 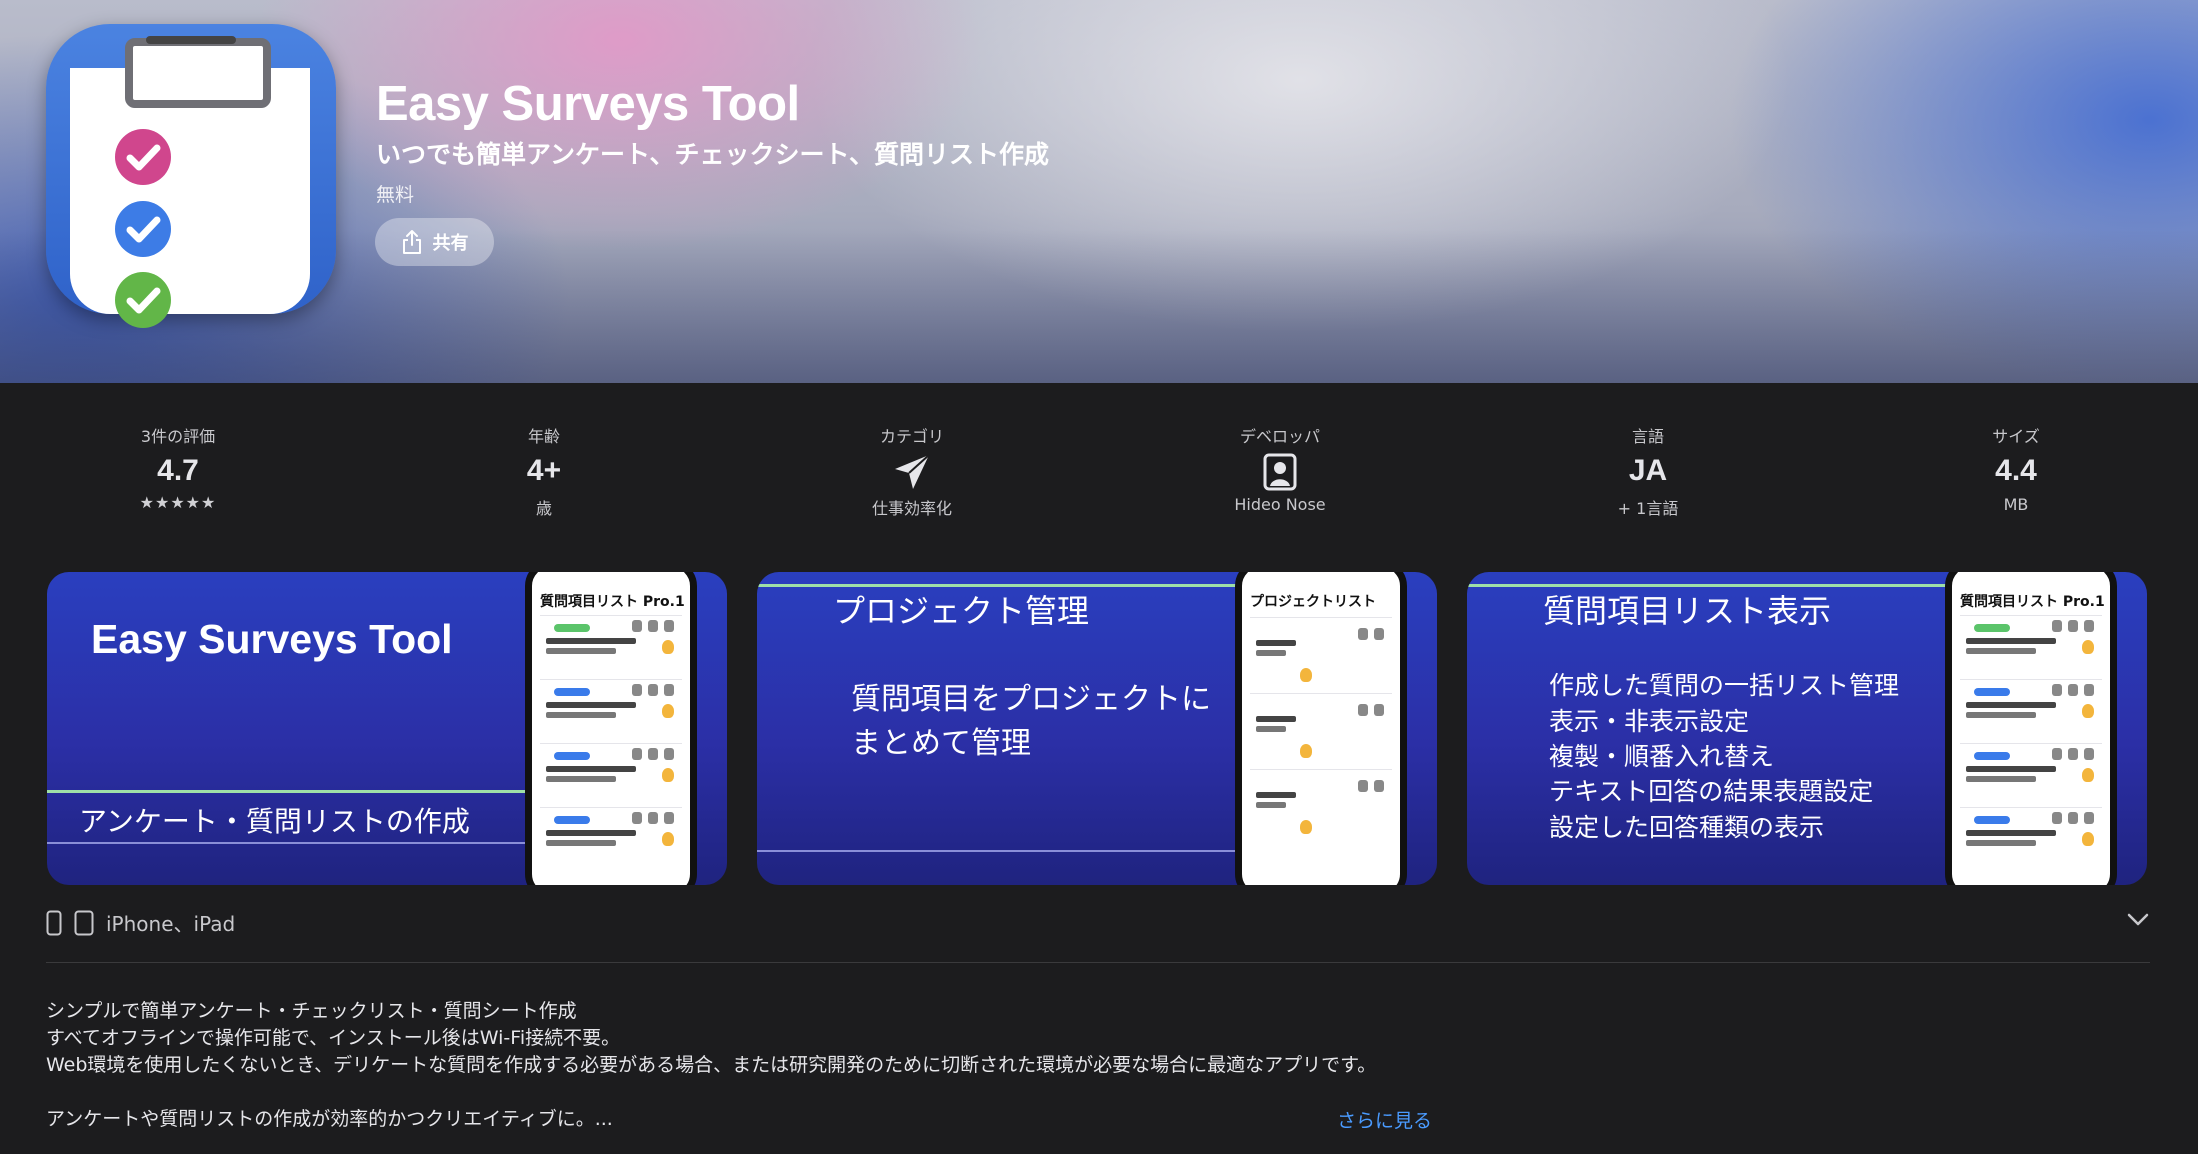 I want to click on paper-plane-icon, so click(x=912, y=469).